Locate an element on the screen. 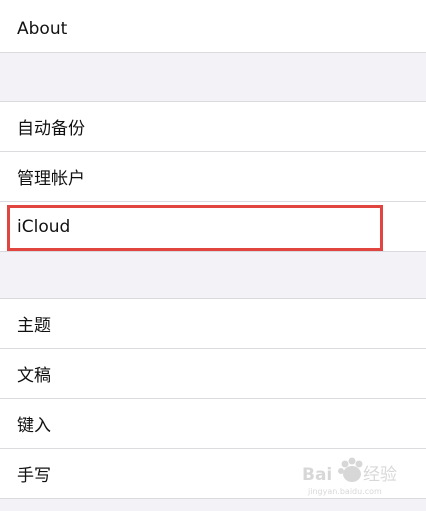  settings-row-label: 键入 is located at coordinates (34, 426).